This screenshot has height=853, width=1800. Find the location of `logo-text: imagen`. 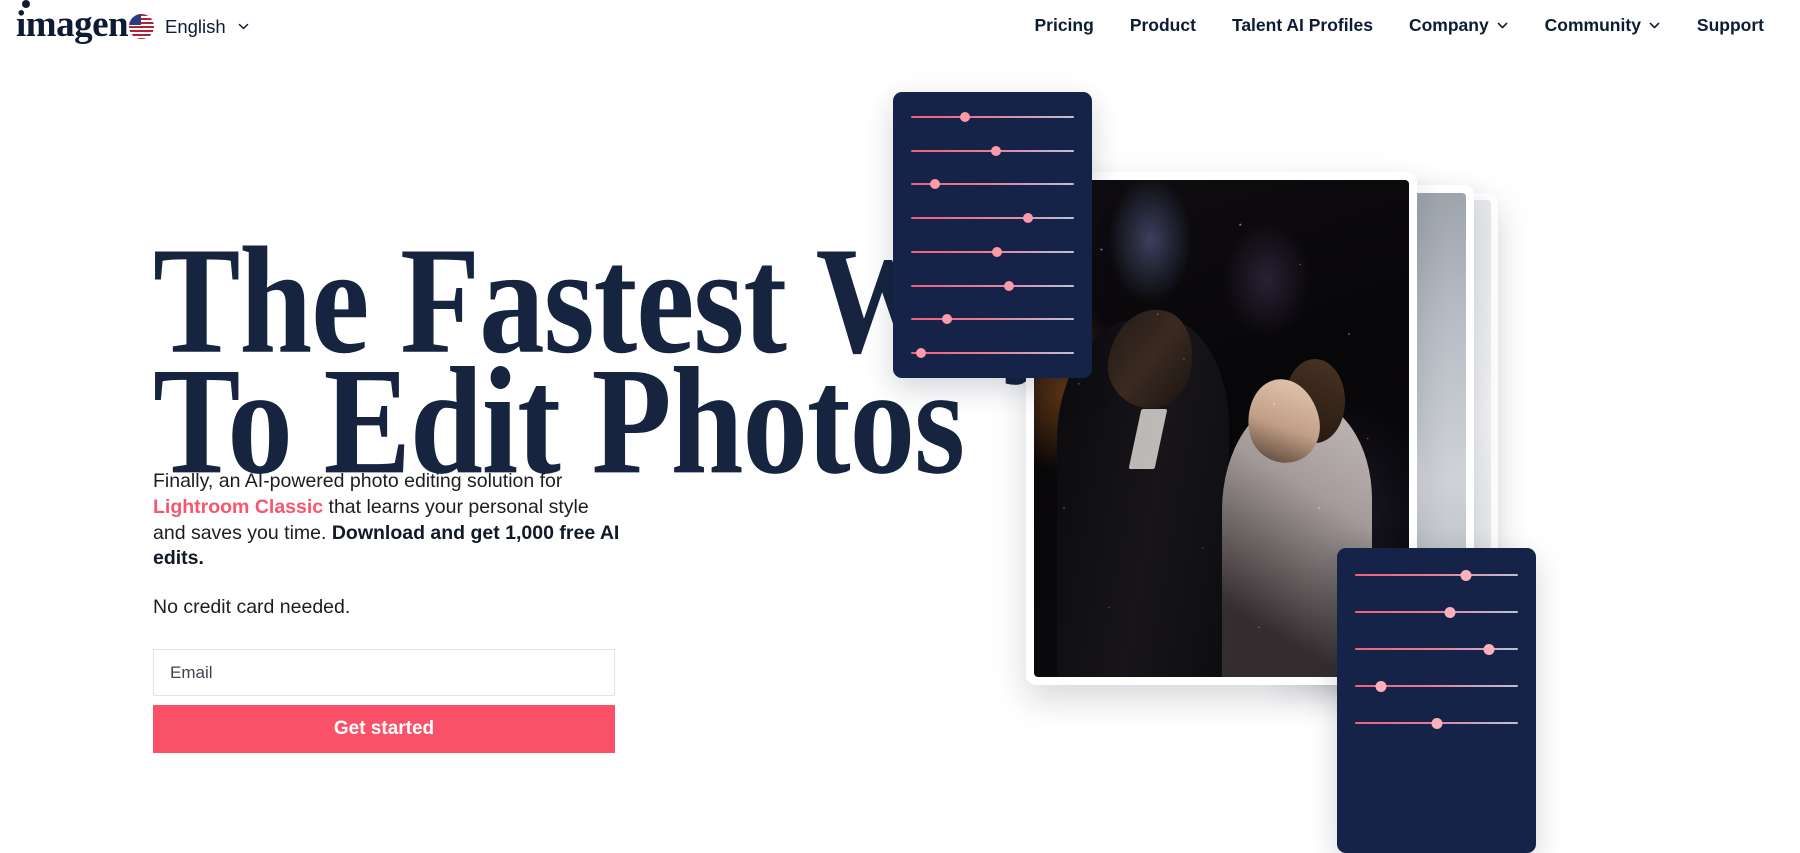

logo-text: imagen is located at coordinates (72, 24).